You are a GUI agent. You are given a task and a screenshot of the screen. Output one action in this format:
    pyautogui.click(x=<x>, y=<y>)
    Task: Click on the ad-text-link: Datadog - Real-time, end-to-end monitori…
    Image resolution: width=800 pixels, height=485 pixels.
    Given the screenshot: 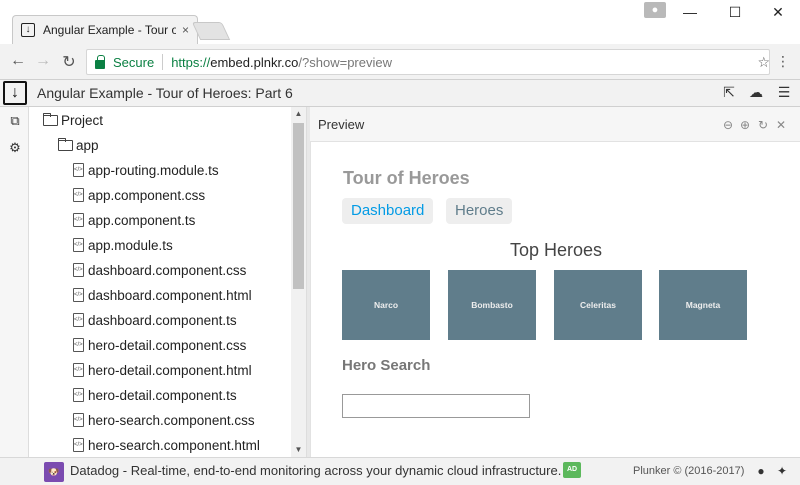 What is the action you would take?
    pyautogui.click(x=315, y=470)
    